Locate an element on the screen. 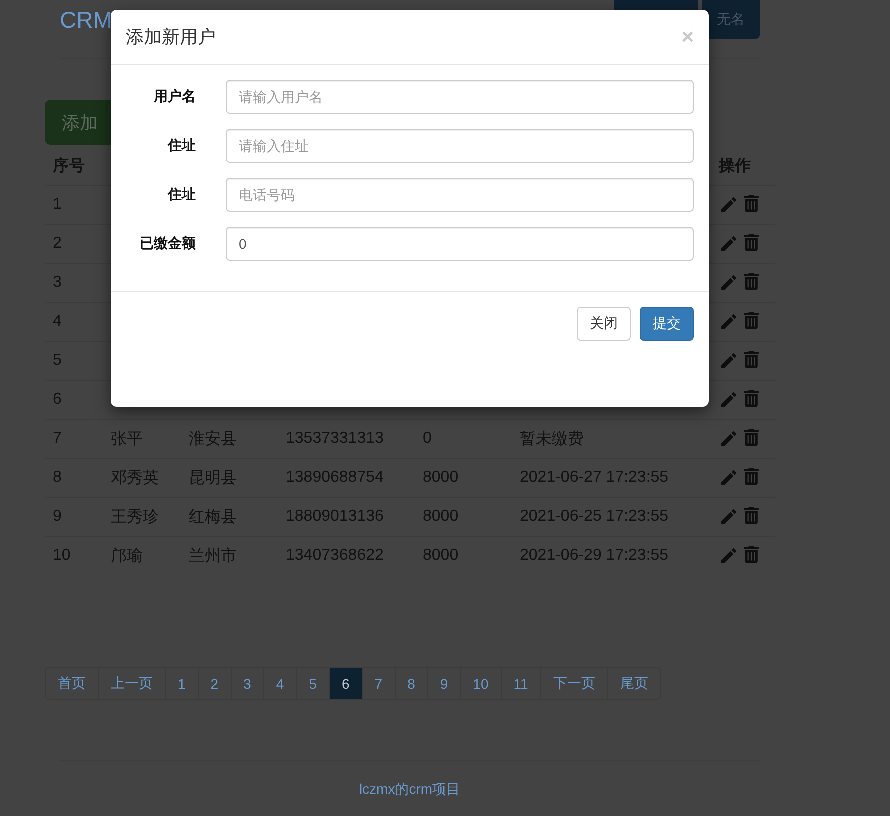 Image resolution: width=890 pixels, height=816 pixels. input-field: 0 is located at coordinates (460, 244).